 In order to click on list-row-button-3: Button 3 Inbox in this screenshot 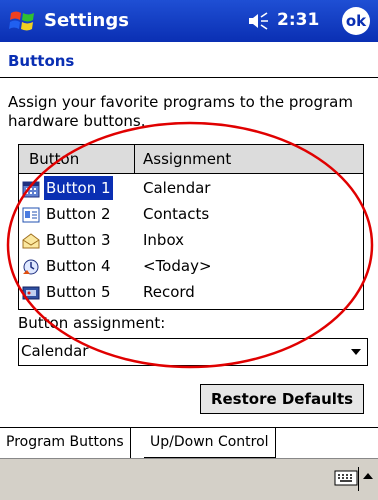, I will do `click(191, 241)`.